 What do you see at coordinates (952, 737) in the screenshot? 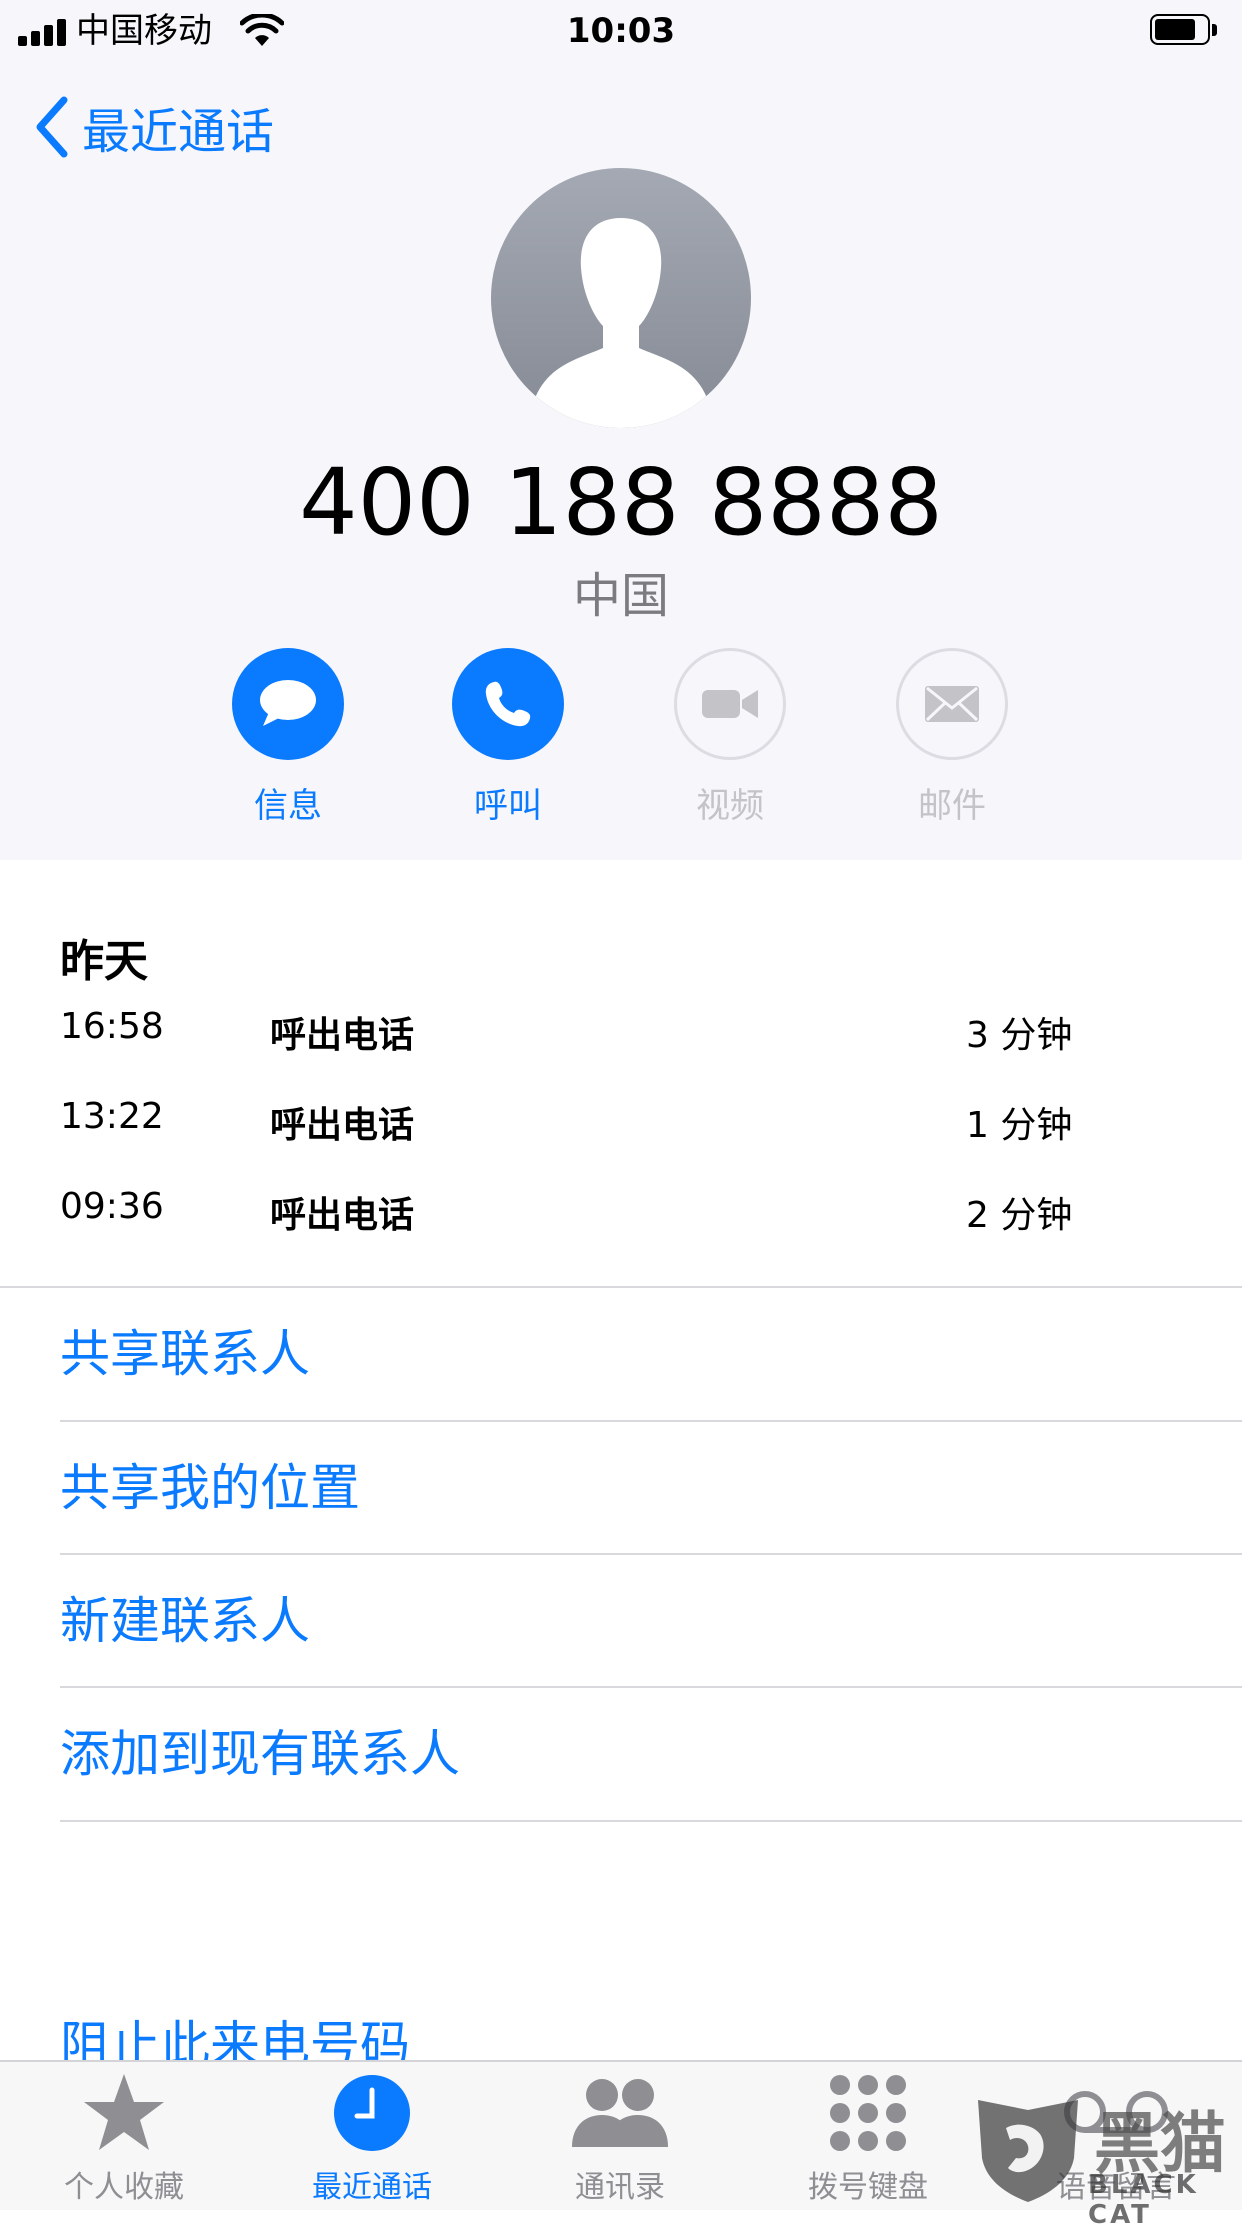
I see `mail-action-button: 邮件` at bounding box center [952, 737].